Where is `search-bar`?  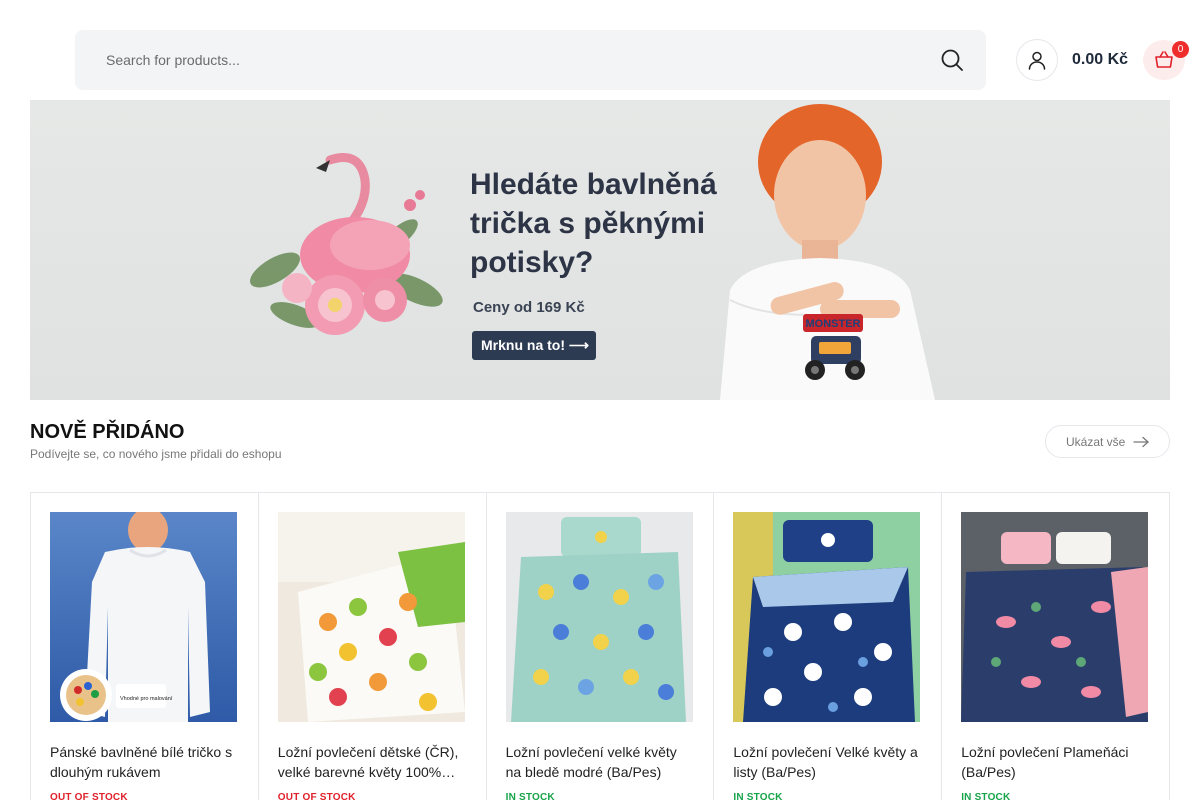
search-bar is located at coordinates (530, 60).